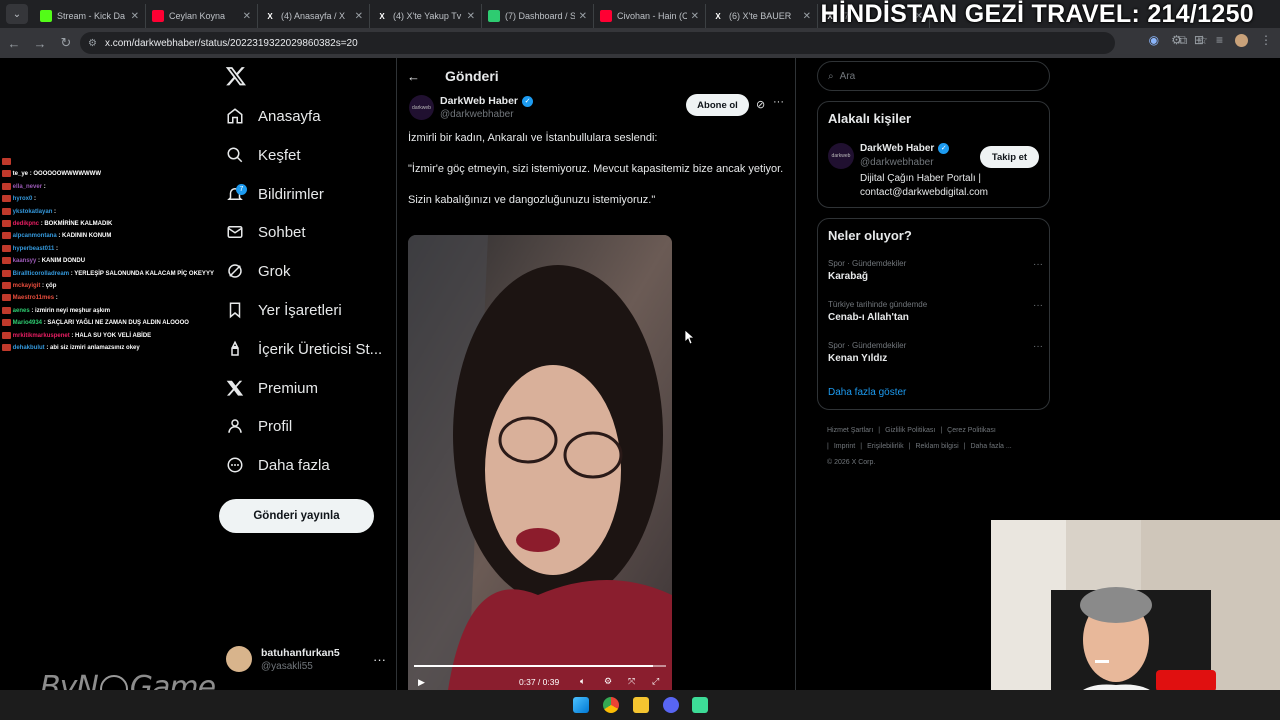 This screenshot has width=1280, height=720. I want to click on subscribe-button: Abone ol, so click(717, 105).